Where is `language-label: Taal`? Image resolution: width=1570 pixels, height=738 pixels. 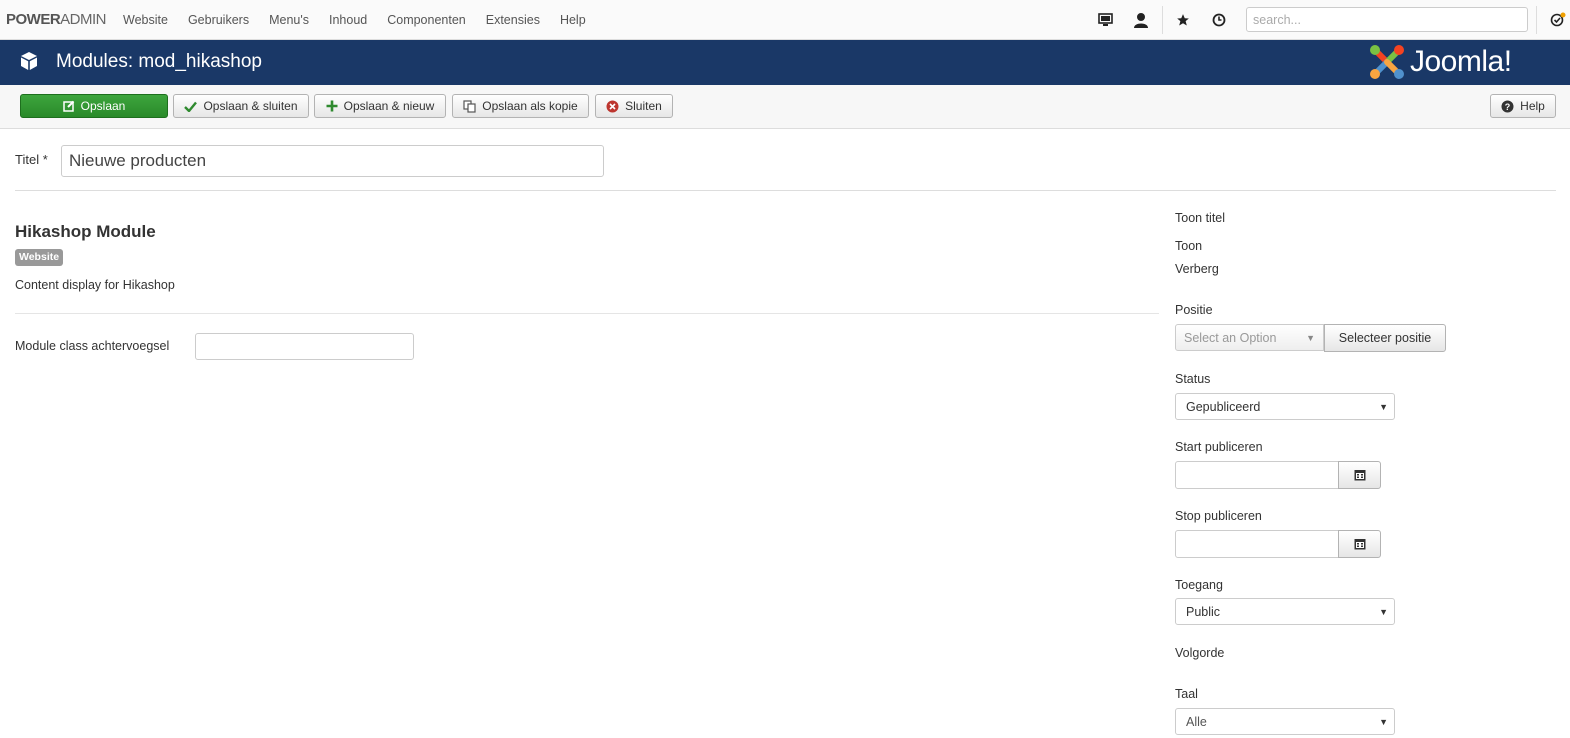
language-label: Taal is located at coordinates (1186, 694).